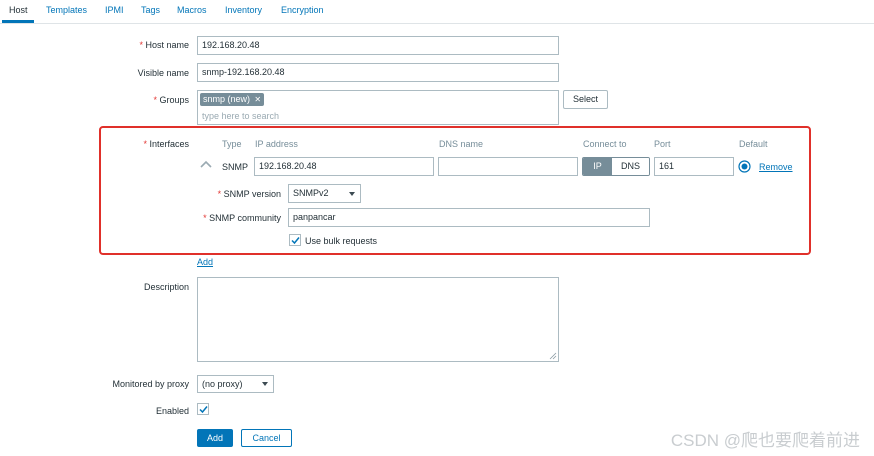 Image resolution: width=874 pixels, height=456 pixels. Describe the element at coordinates (114, 10) in the screenshot. I see `tab-ipmi: IPMI` at that location.